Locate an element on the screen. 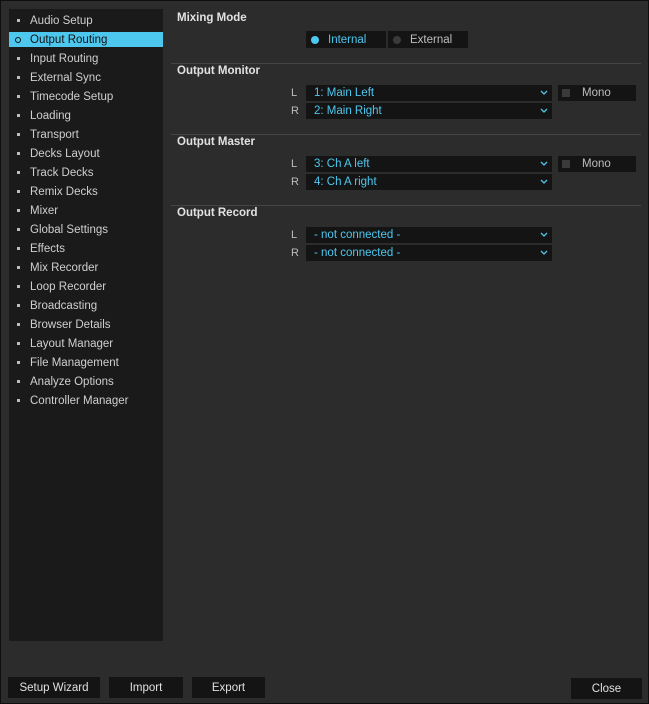 The width and height of the screenshot is (649, 704). sidebar-item-label: Effects is located at coordinates (47, 248).